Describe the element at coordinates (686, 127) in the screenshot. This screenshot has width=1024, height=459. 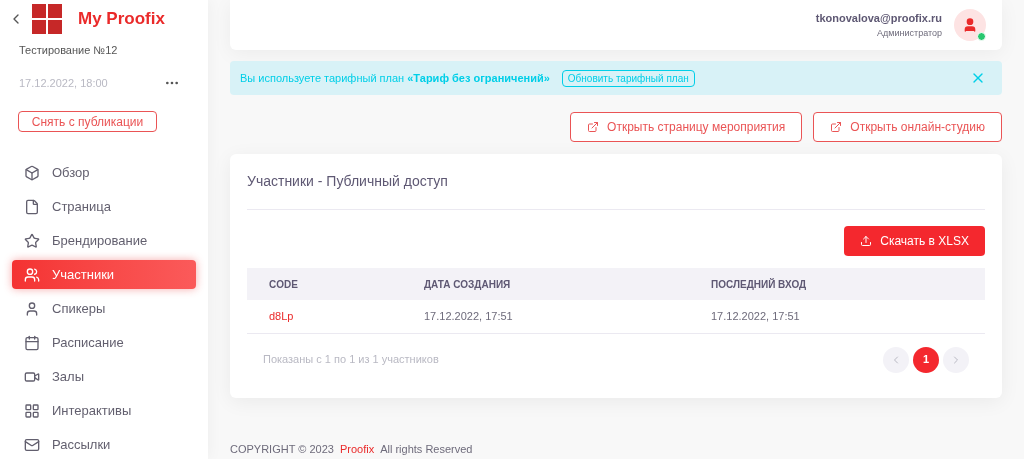
I see `open-link-button: Открыть страницу мероприятия` at that location.